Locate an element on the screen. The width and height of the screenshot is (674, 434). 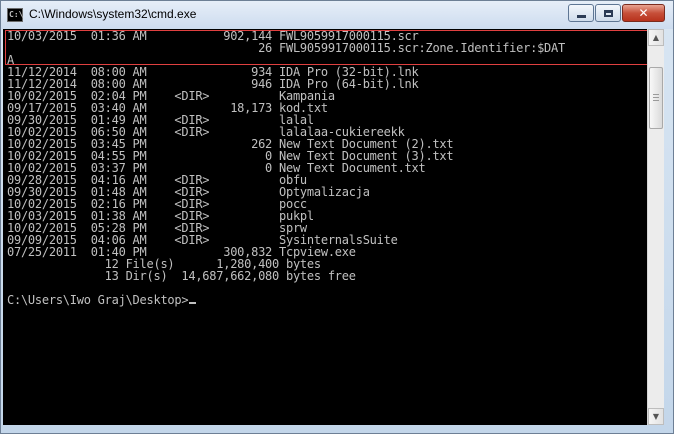
scroll-down-arrow-icon: ▼ is located at coordinates (656, 416).